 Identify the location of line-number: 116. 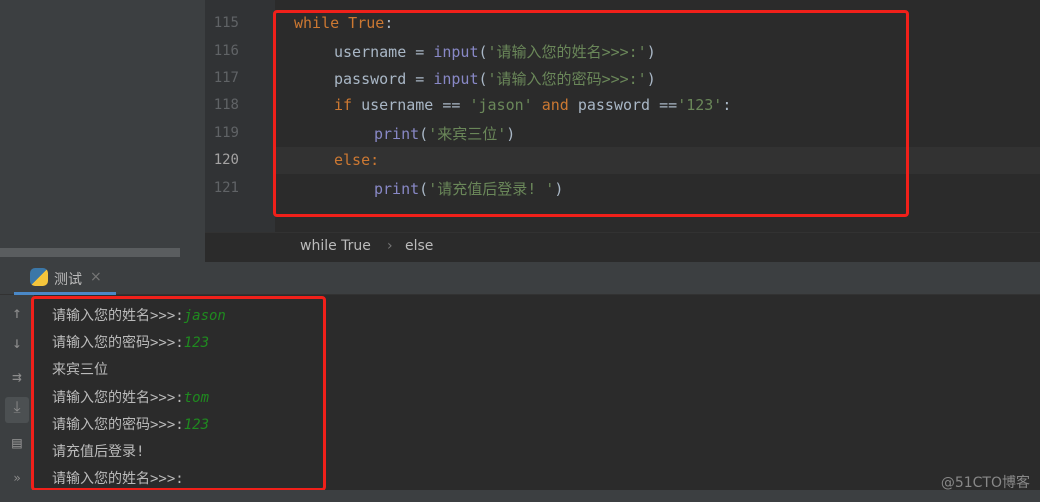
(226, 51).